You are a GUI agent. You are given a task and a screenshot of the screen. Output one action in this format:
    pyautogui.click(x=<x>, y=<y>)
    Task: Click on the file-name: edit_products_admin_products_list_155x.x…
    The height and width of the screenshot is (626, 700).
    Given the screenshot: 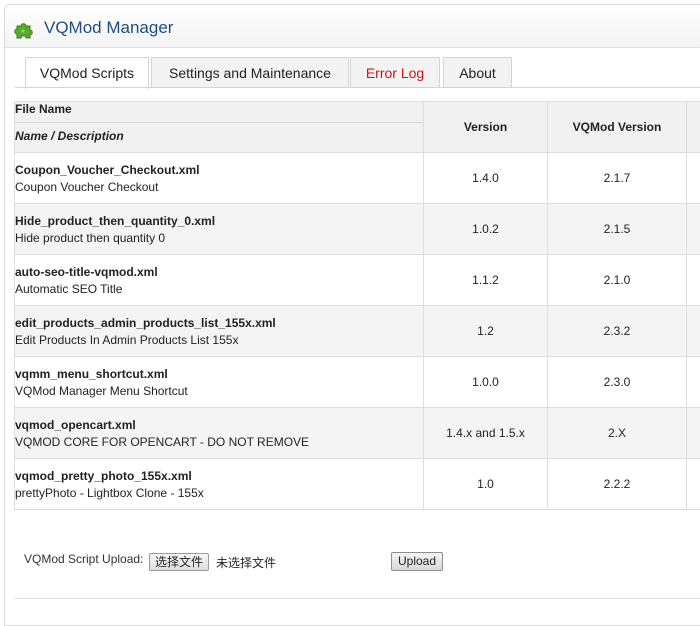 What is the action you would take?
    pyautogui.click(x=219, y=323)
    